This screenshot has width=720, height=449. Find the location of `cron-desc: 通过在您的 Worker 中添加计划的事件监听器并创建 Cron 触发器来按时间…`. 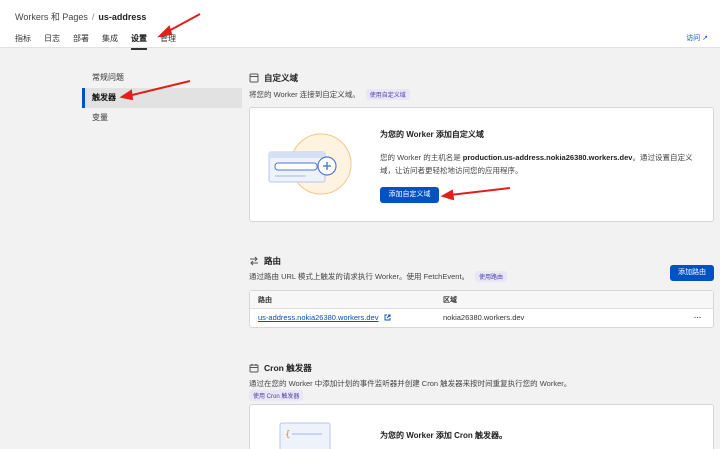

cron-desc: 通过在您的 Worker 中添加计划的事件监听器并创建 Cron 触发器来按时间… is located at coordinates (410, 383).